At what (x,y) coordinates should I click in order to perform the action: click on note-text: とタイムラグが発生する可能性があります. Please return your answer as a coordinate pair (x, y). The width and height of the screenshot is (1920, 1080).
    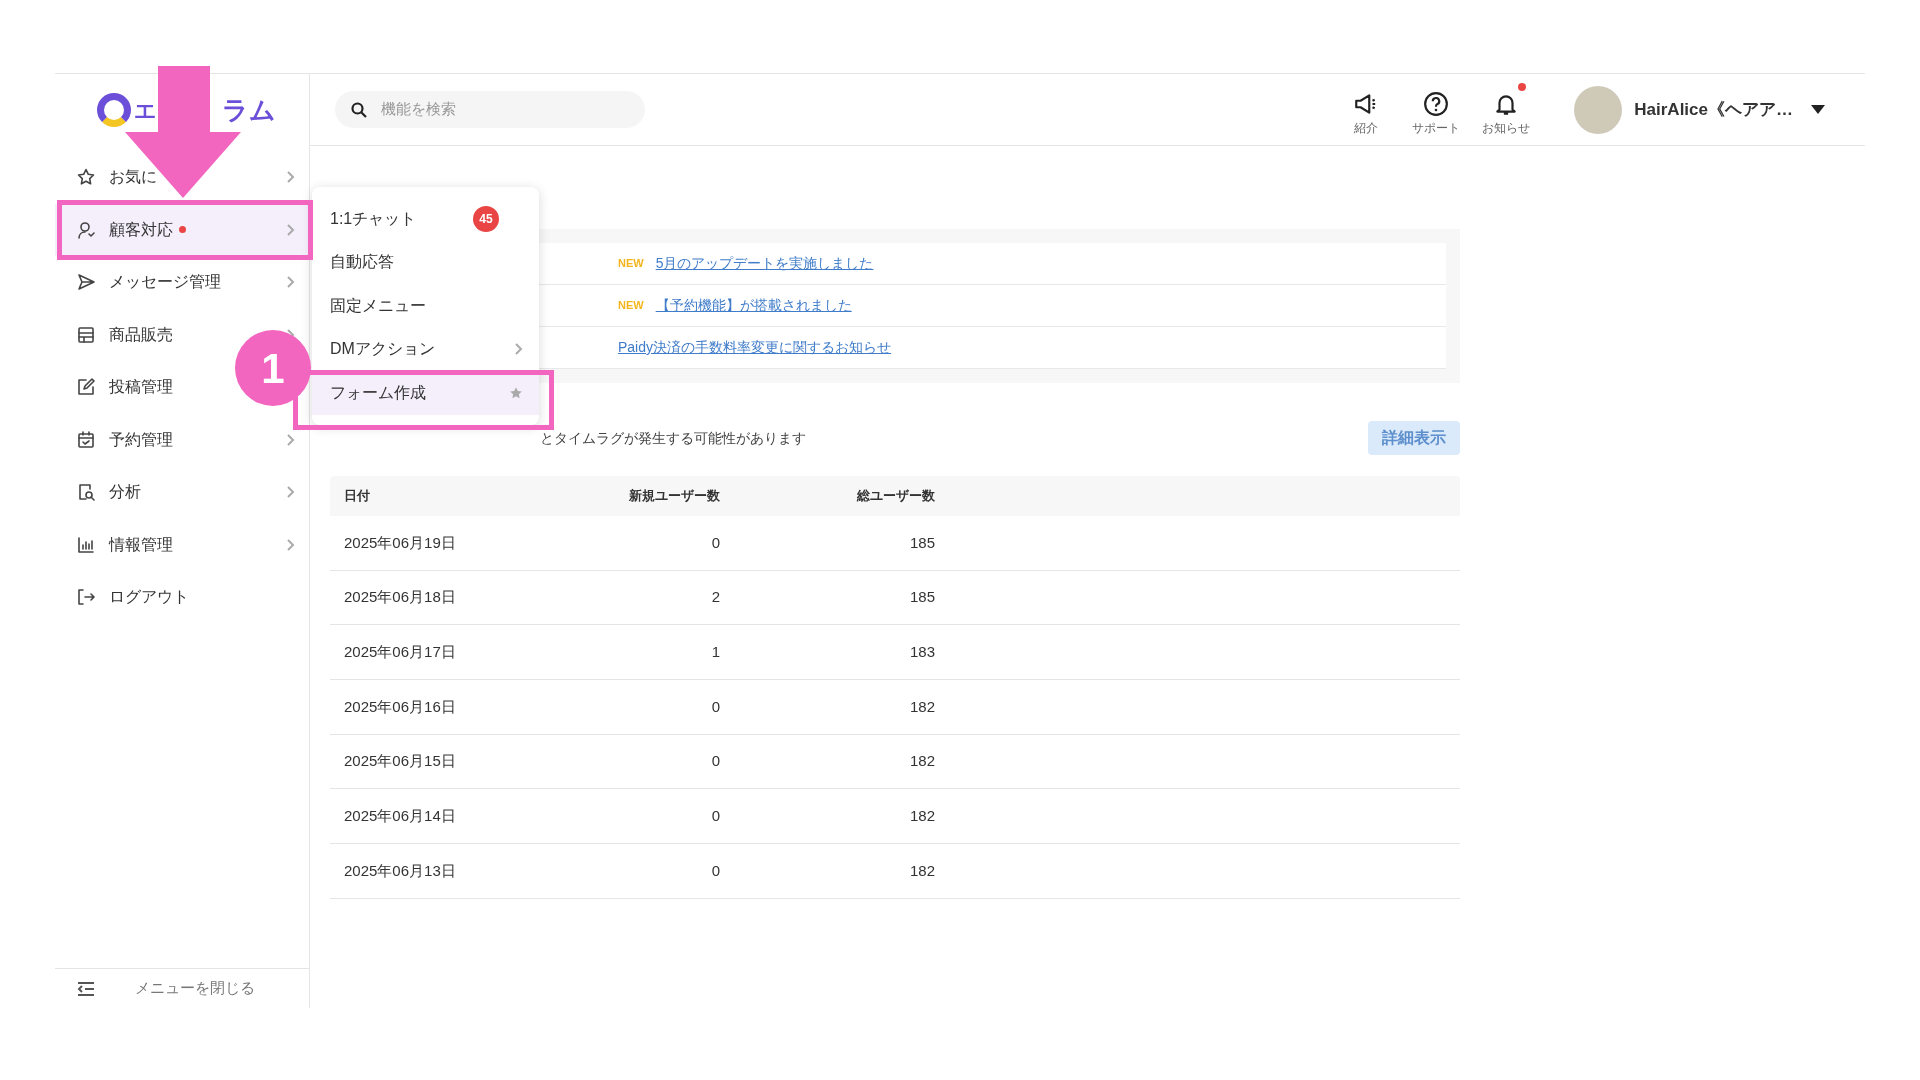
    Looking at the image, I should click on (673, 438).